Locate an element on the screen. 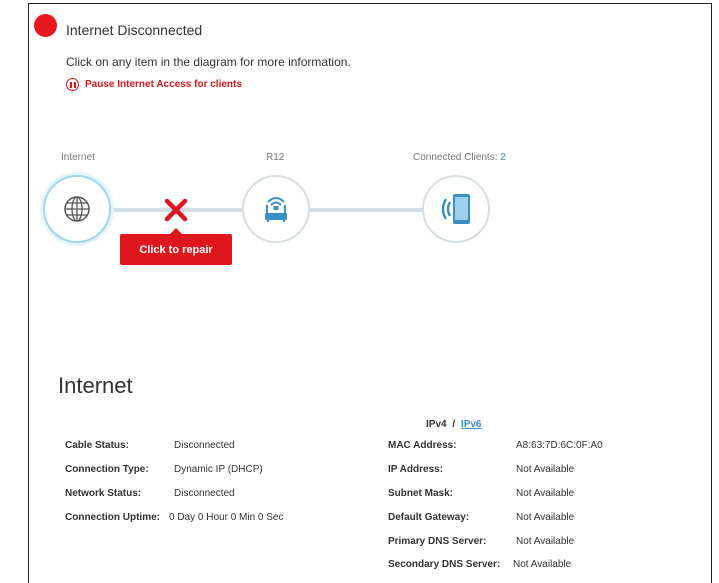  connected-clients-node is located at coordinates (456, 209).